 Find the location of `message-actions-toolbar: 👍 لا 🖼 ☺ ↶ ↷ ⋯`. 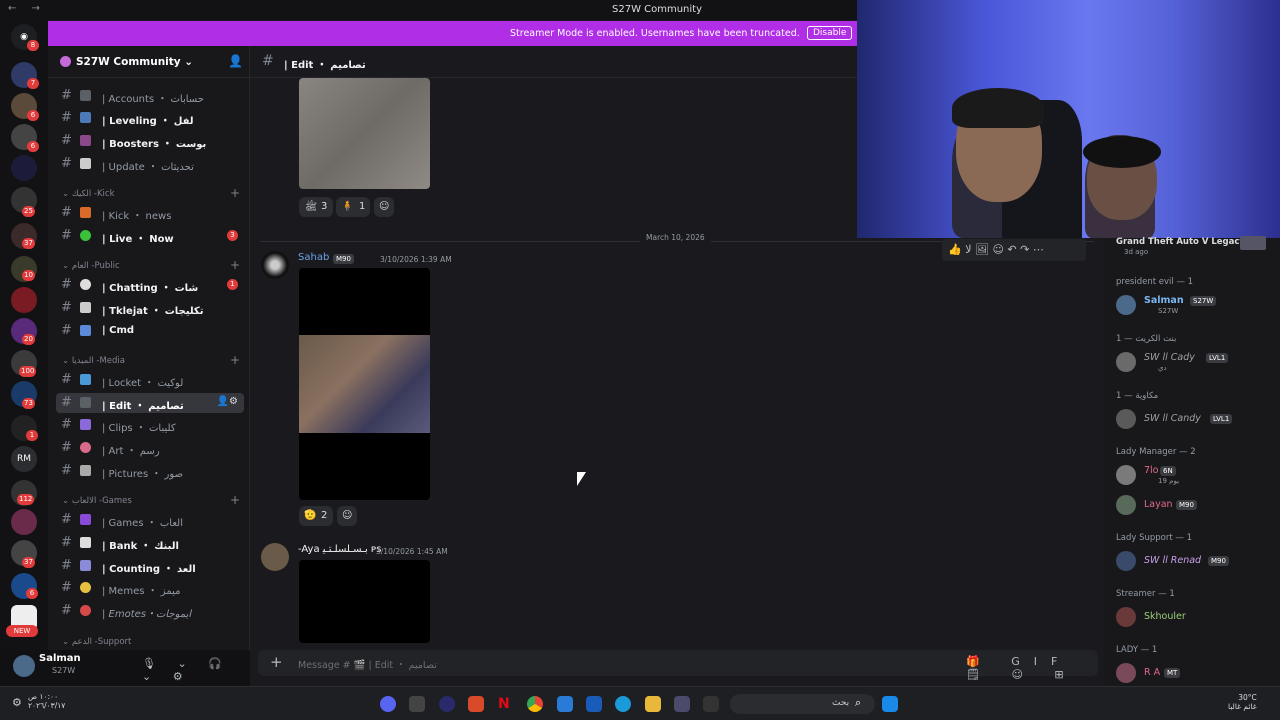

message-actions-toolbar: 👍 لا 🖼 ☺ ↶ ↷ ⋯ is located at coordinates (1014, 250).